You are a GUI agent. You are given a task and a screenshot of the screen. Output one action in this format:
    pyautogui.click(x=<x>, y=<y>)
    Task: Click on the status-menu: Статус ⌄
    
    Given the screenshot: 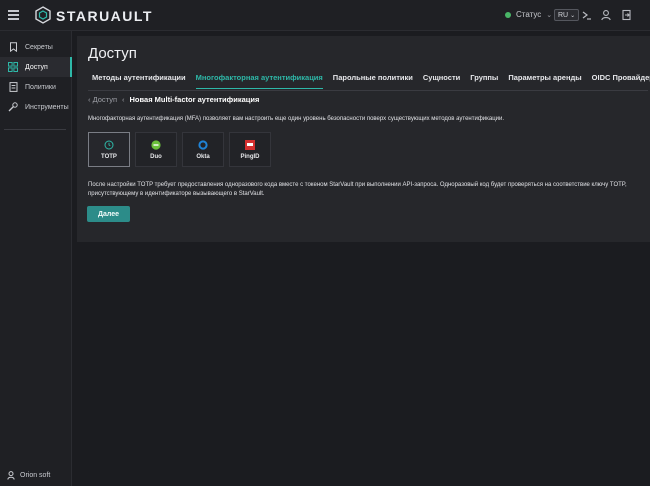 What is the action you would take?
    pyautogui.click(x=528, y=14)
    